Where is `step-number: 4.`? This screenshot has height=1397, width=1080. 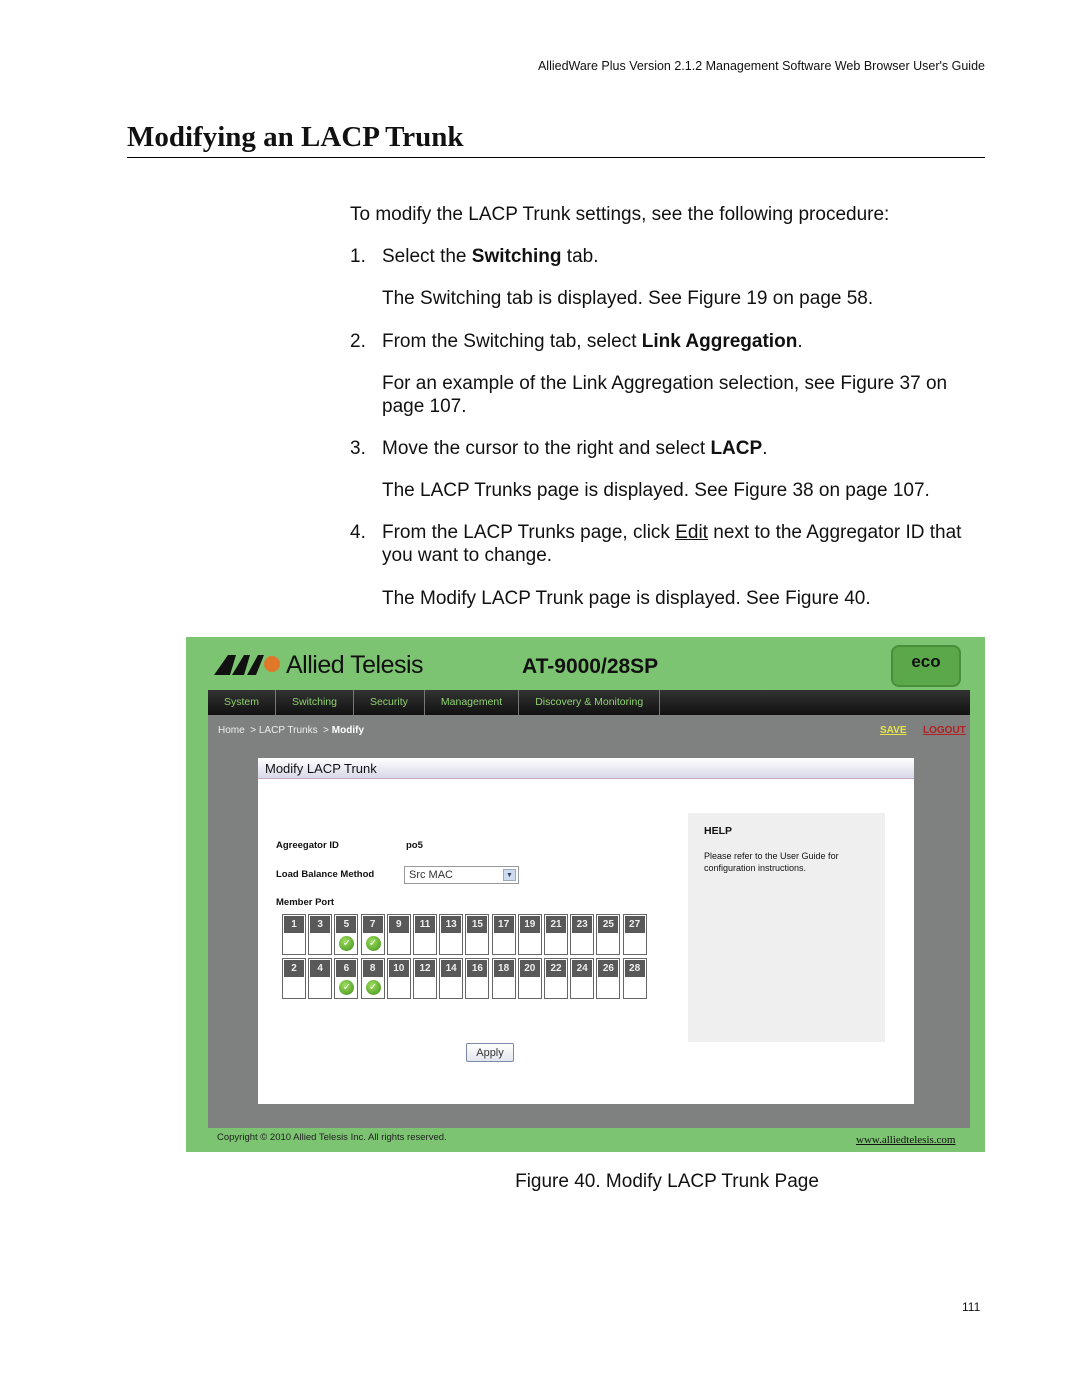
step-number: 4. is located at coordinates (358, 532).